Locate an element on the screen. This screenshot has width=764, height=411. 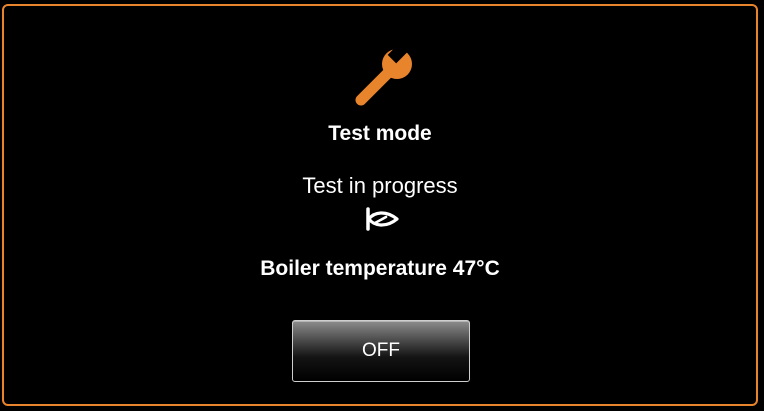
status-text: Test in progress is located at coordinates (380, 185).